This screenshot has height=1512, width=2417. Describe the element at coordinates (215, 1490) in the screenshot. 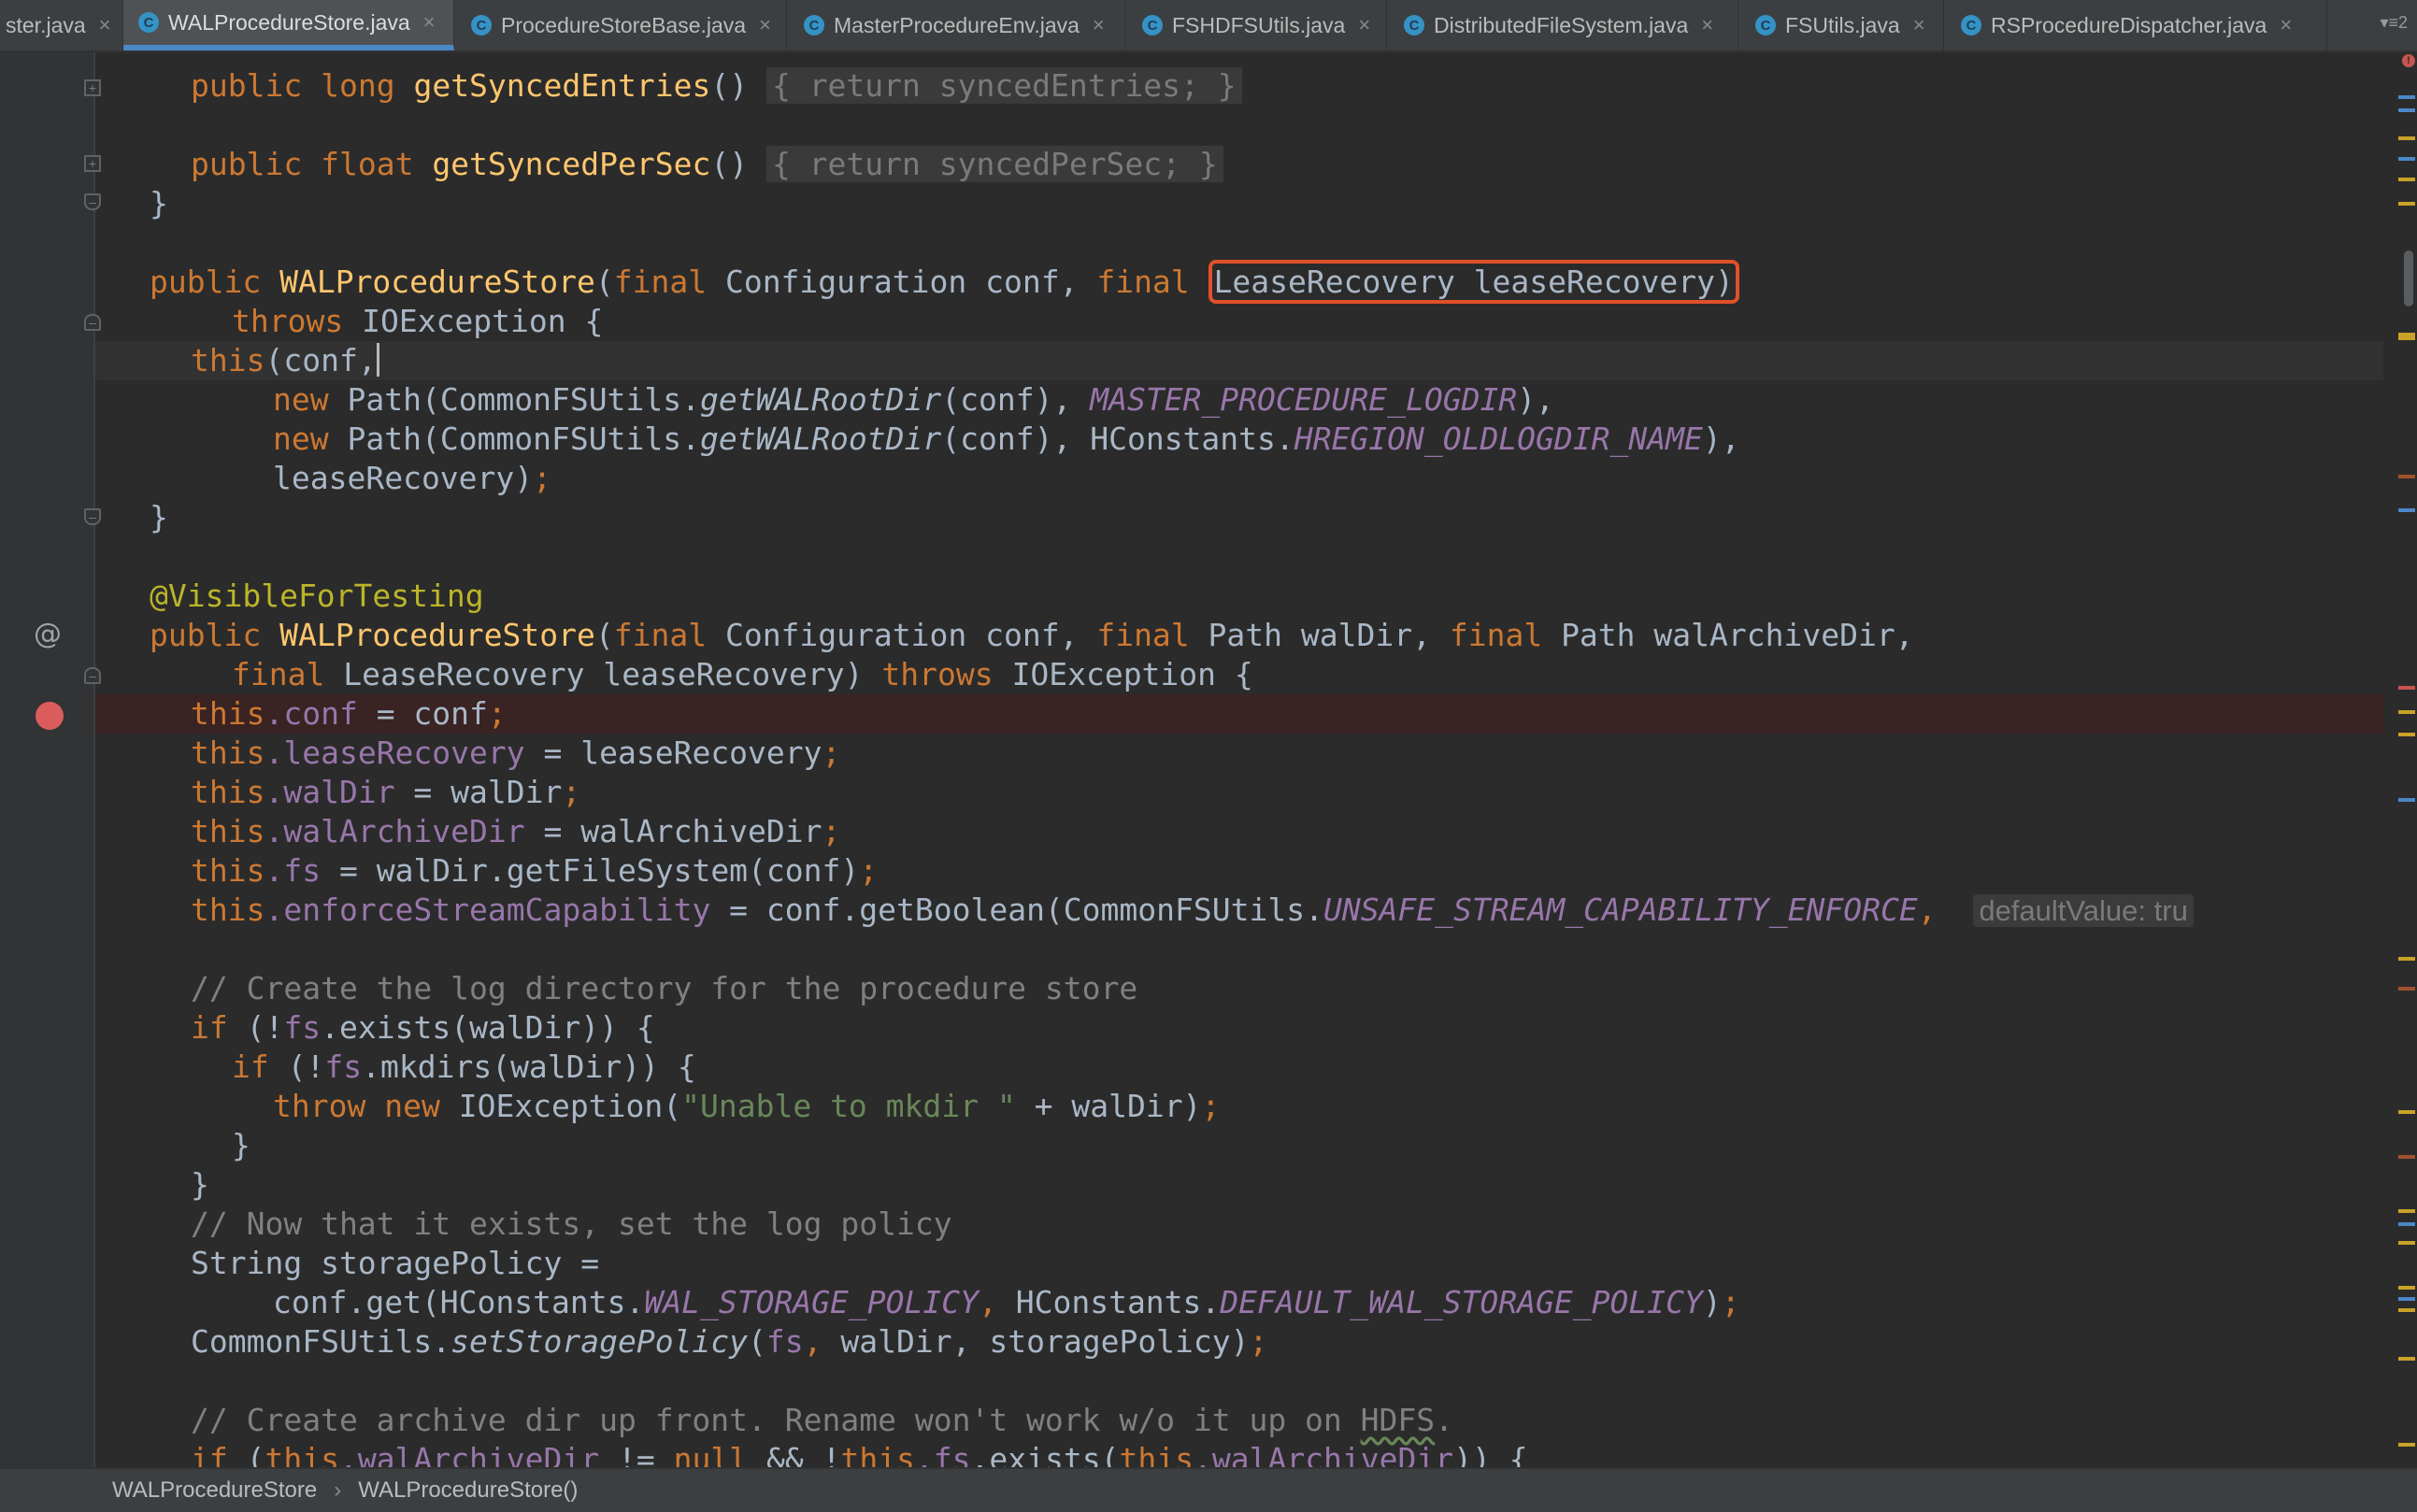

I see `breadcrumb-class: WALProcedureStore` at that location.